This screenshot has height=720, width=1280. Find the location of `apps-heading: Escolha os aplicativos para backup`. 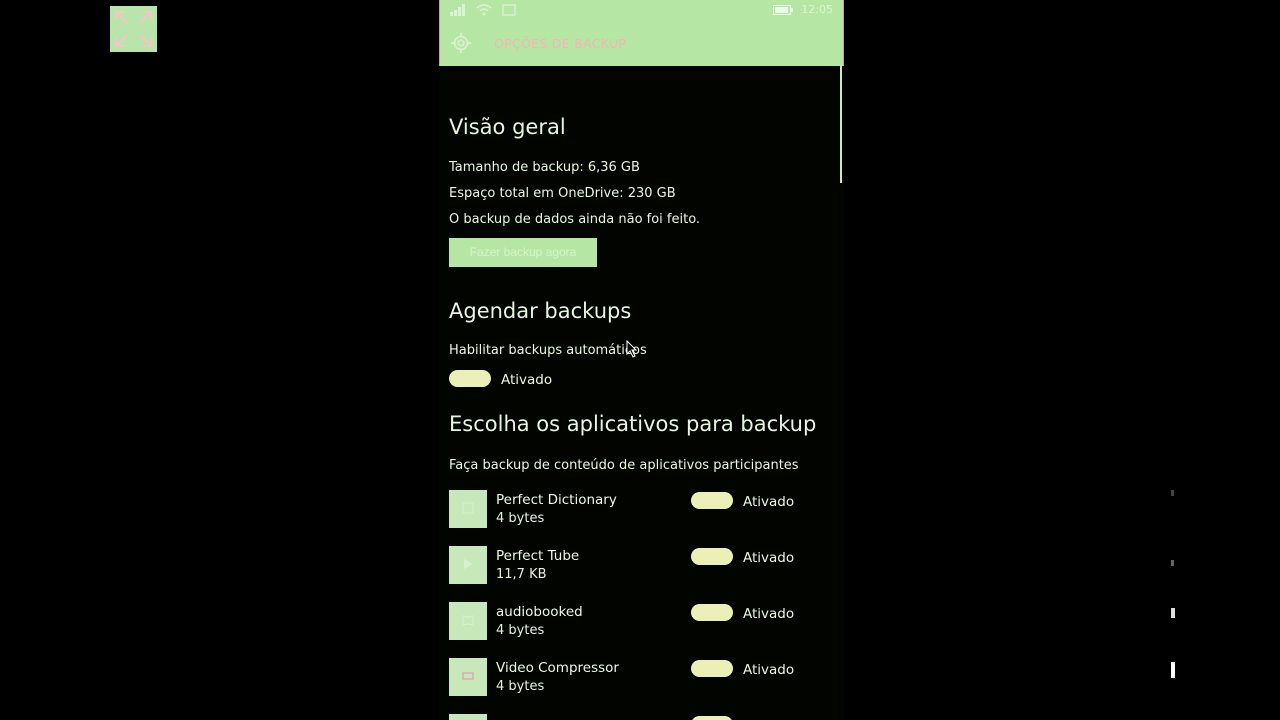

apps-heading: Escolha os aplicativos para backup is located at coordinates (633, 424).